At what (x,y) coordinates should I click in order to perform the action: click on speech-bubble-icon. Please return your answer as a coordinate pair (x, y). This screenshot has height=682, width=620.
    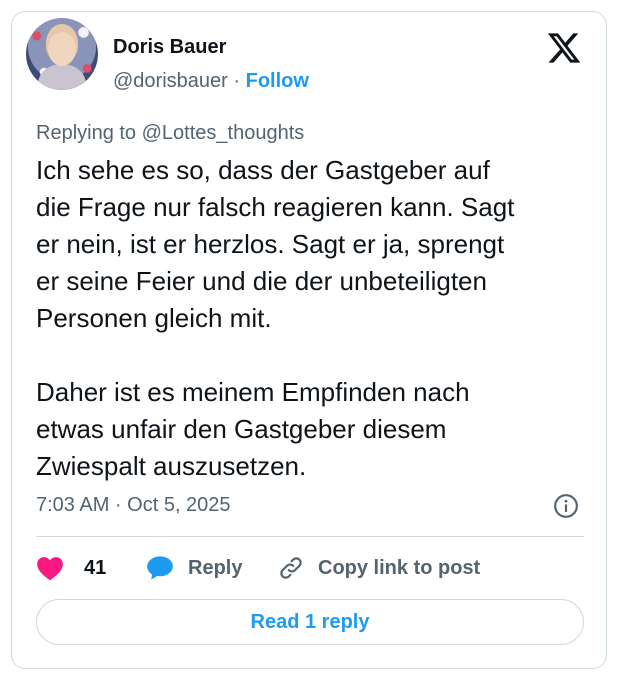
    Looking at the image, I should click on (160, 568).